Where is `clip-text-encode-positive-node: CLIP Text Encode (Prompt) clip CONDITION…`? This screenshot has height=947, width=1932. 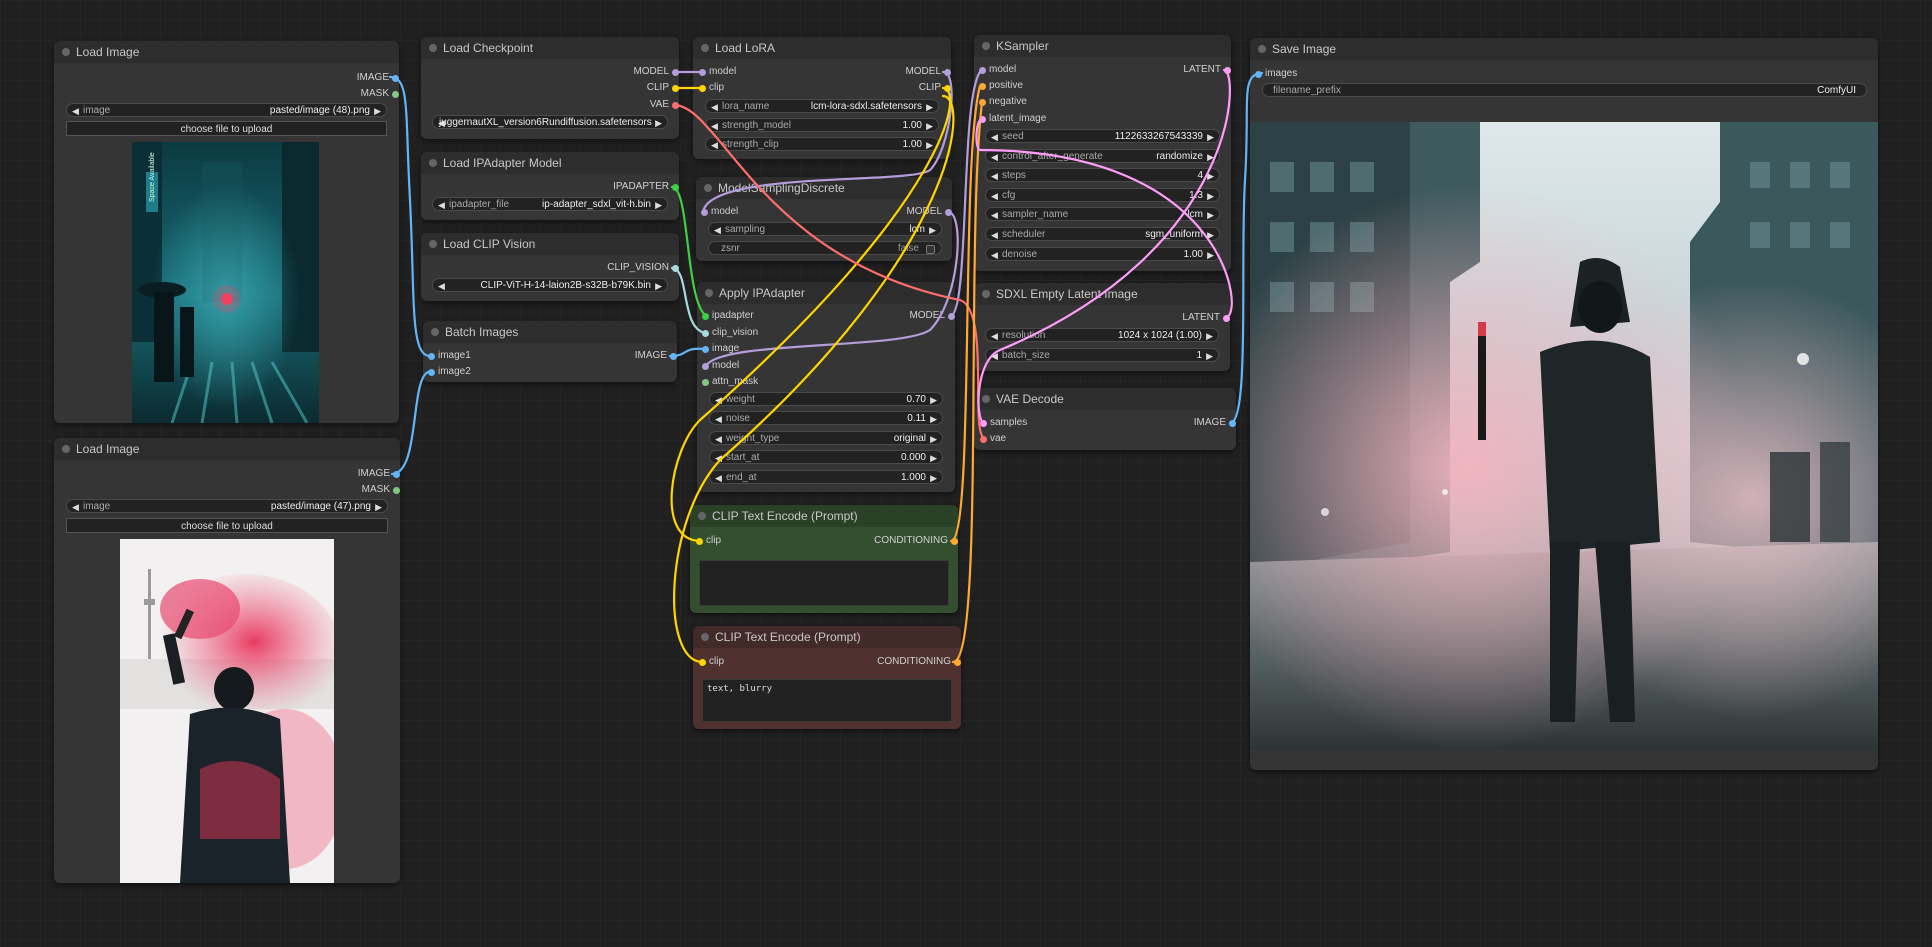 clip-text-encode-positive-node: CLIP Text Encode (Prompt) clip CONDITION… is located at coordinates (824, 559).